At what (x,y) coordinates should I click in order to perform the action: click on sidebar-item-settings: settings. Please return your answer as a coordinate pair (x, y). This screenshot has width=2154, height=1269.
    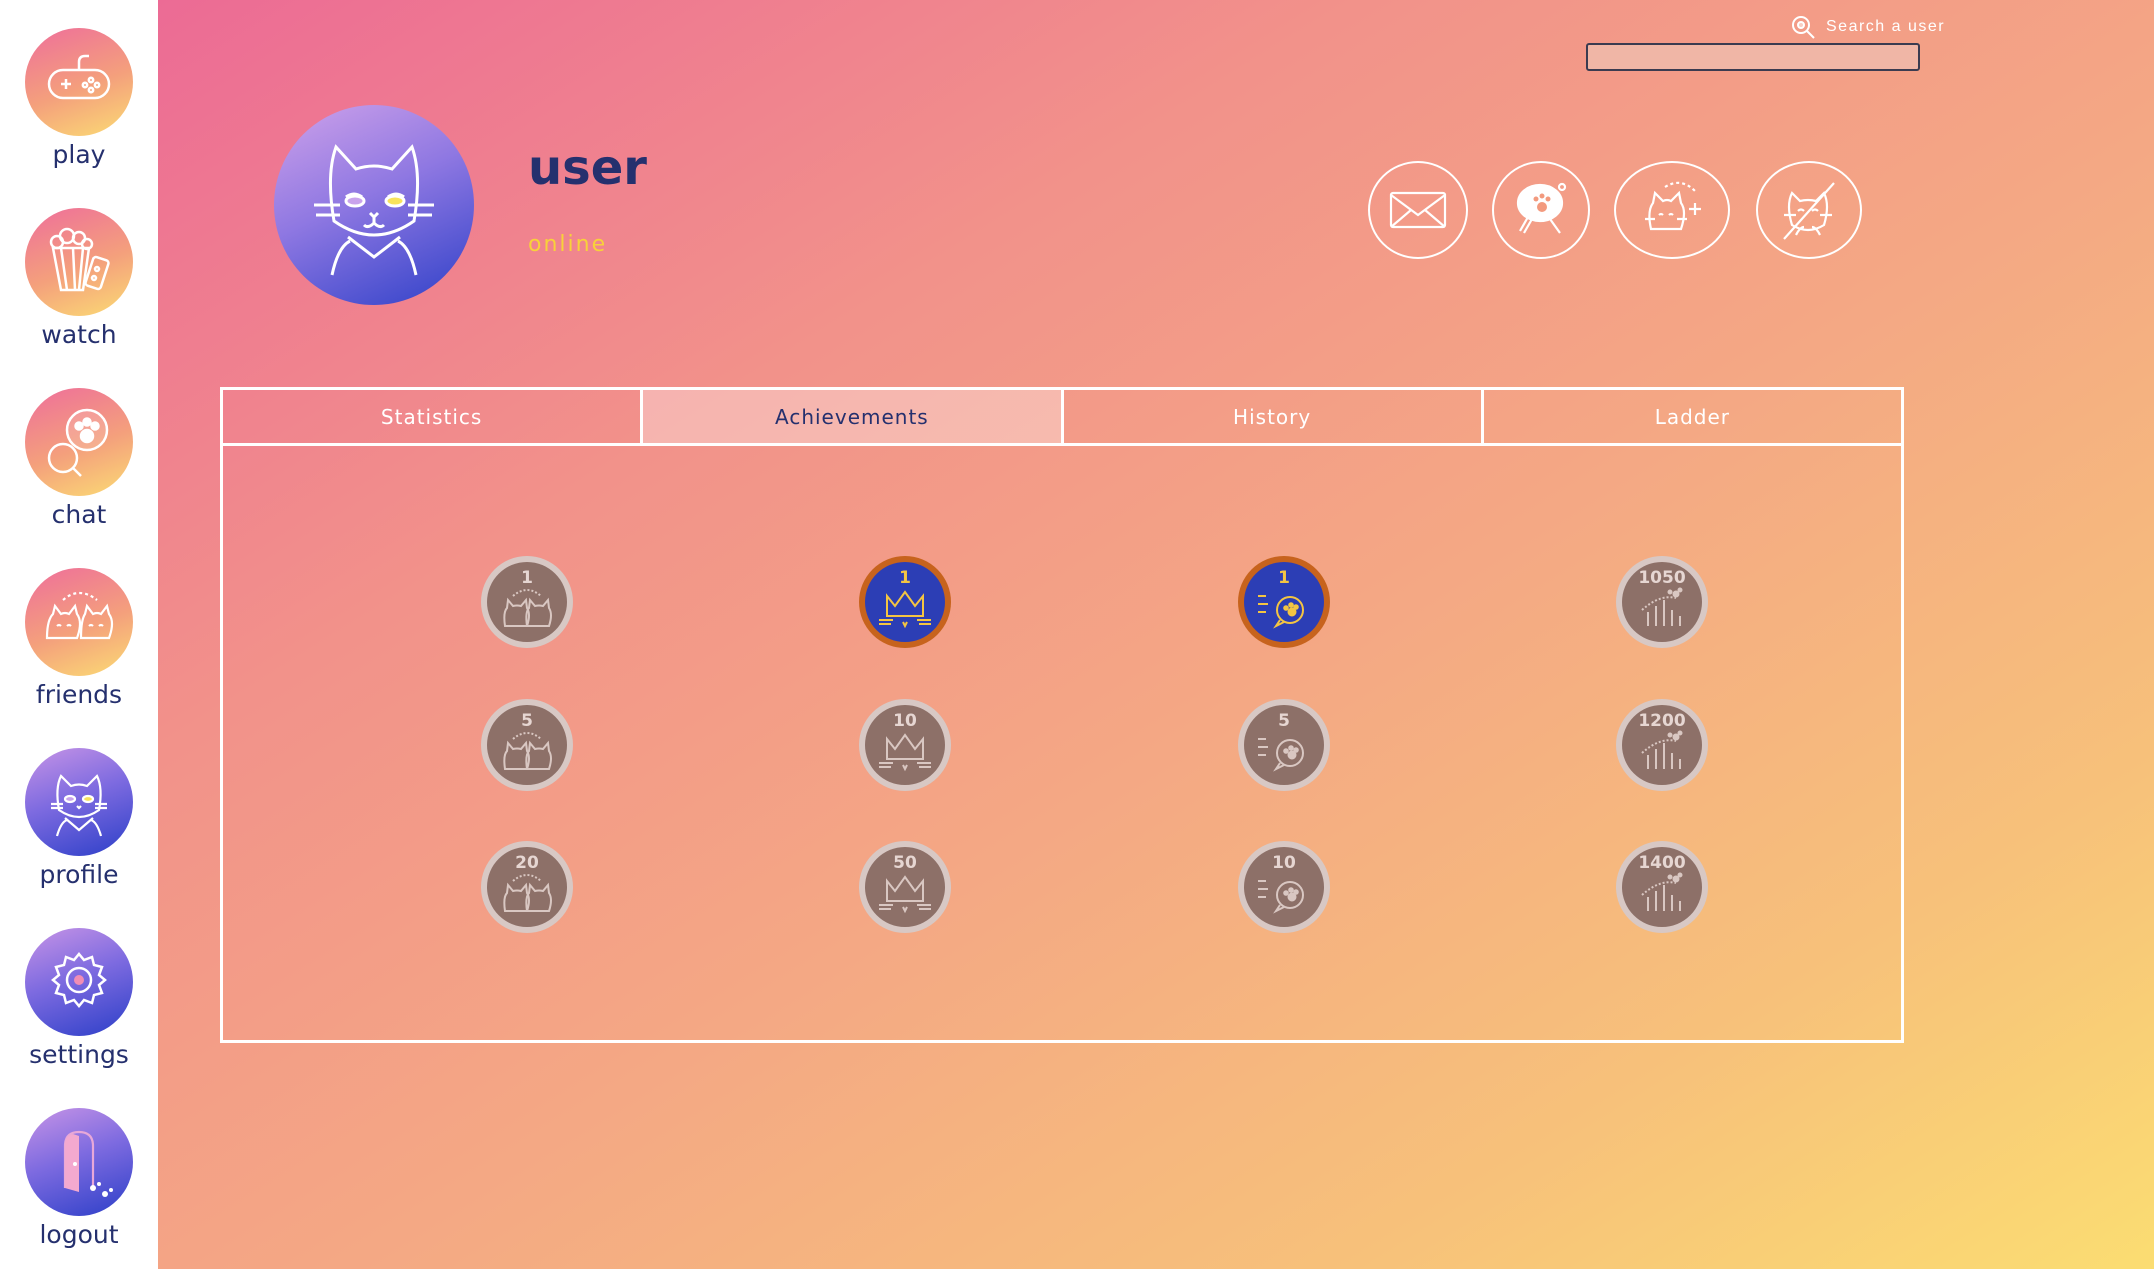
    Looking at the image, I should click on (79, 998).